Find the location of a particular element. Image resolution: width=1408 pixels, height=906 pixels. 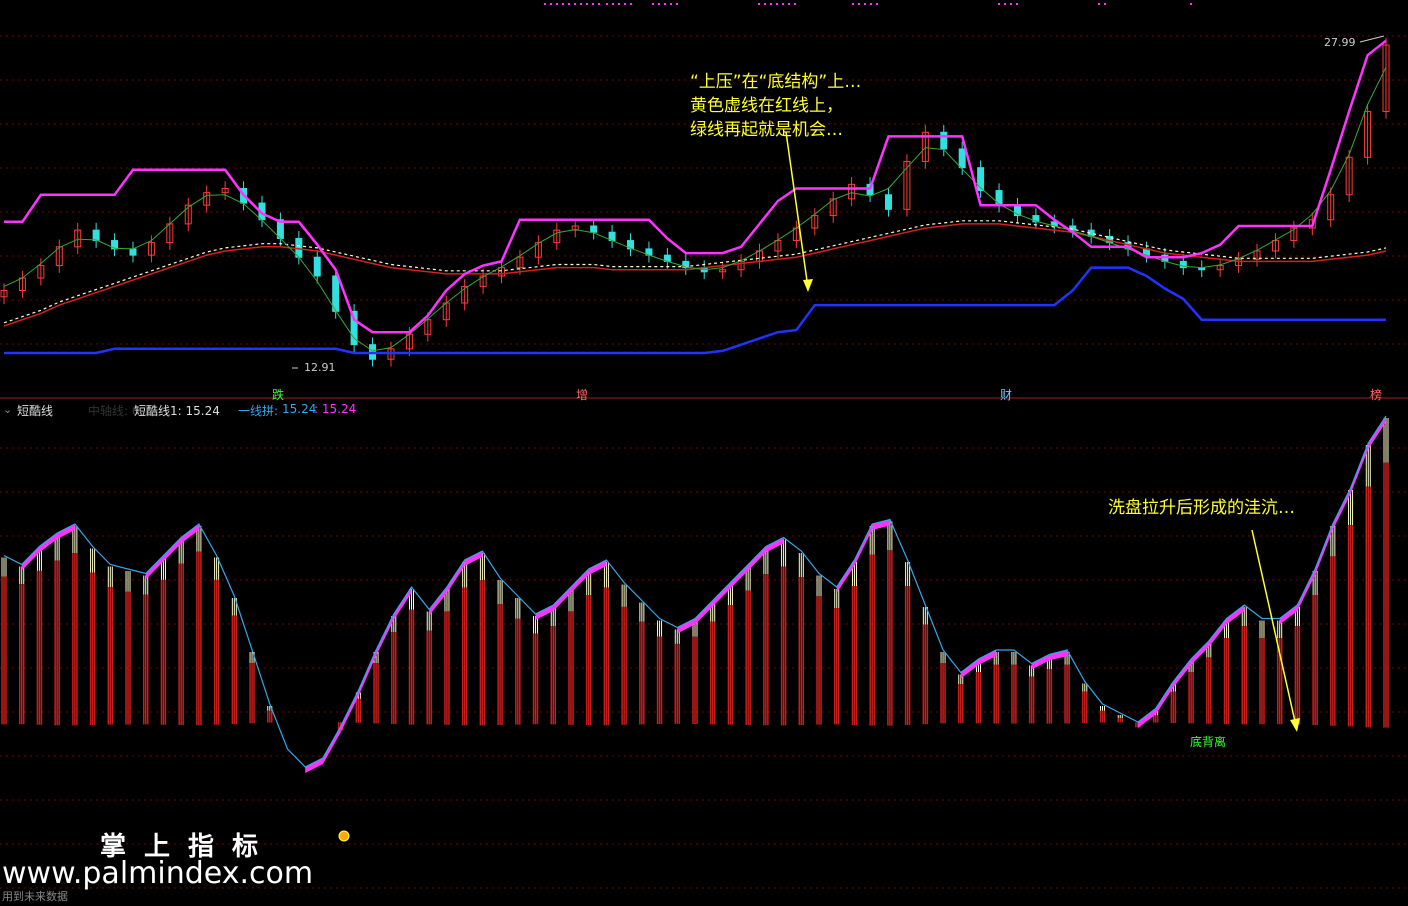

ma-long-line is located at coordinates (695, 275).